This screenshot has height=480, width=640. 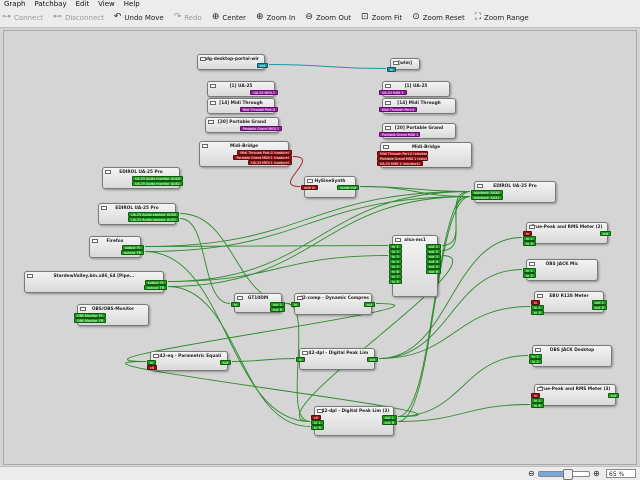 I want to click on port-out-midi-through-port-0-capture-: Midi Through Port-0 (capture), so click(x=264, y=152).